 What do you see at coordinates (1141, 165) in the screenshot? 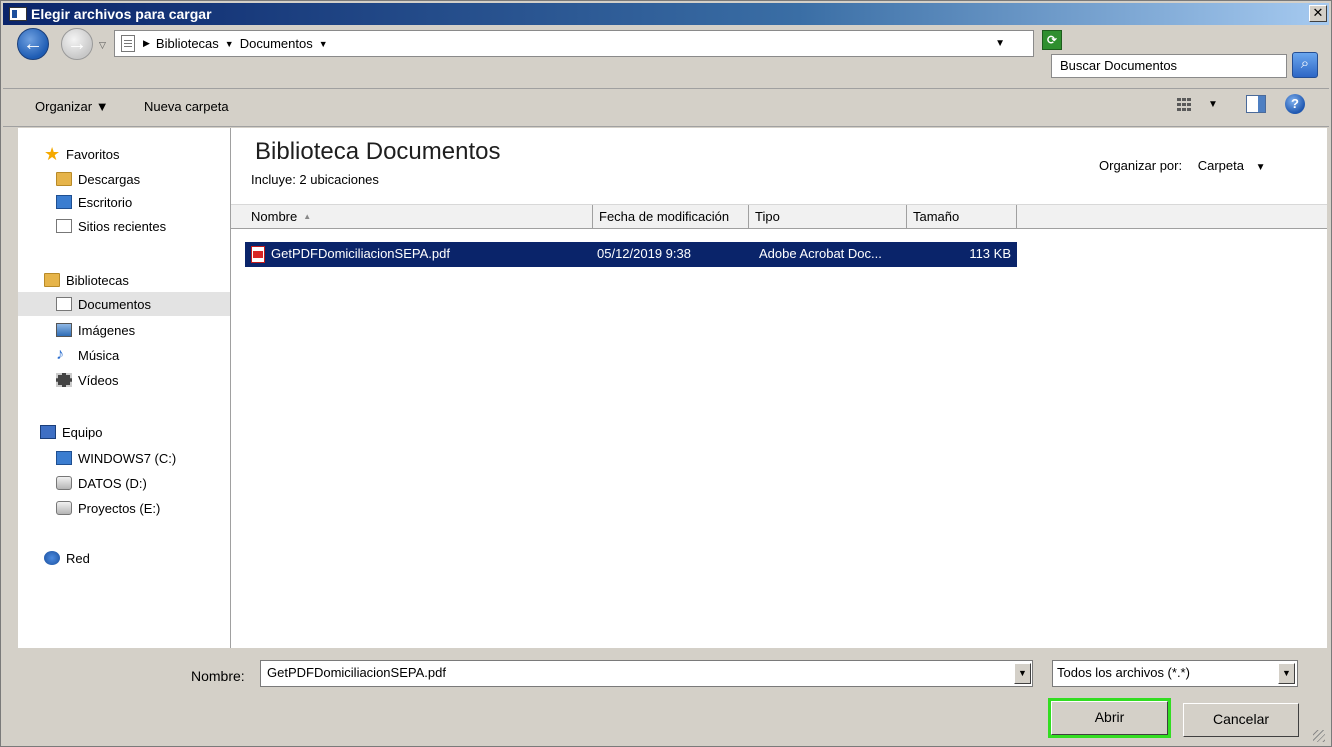
I see `arrange-label: Organizar por:` at bounding box center [1141, 165].